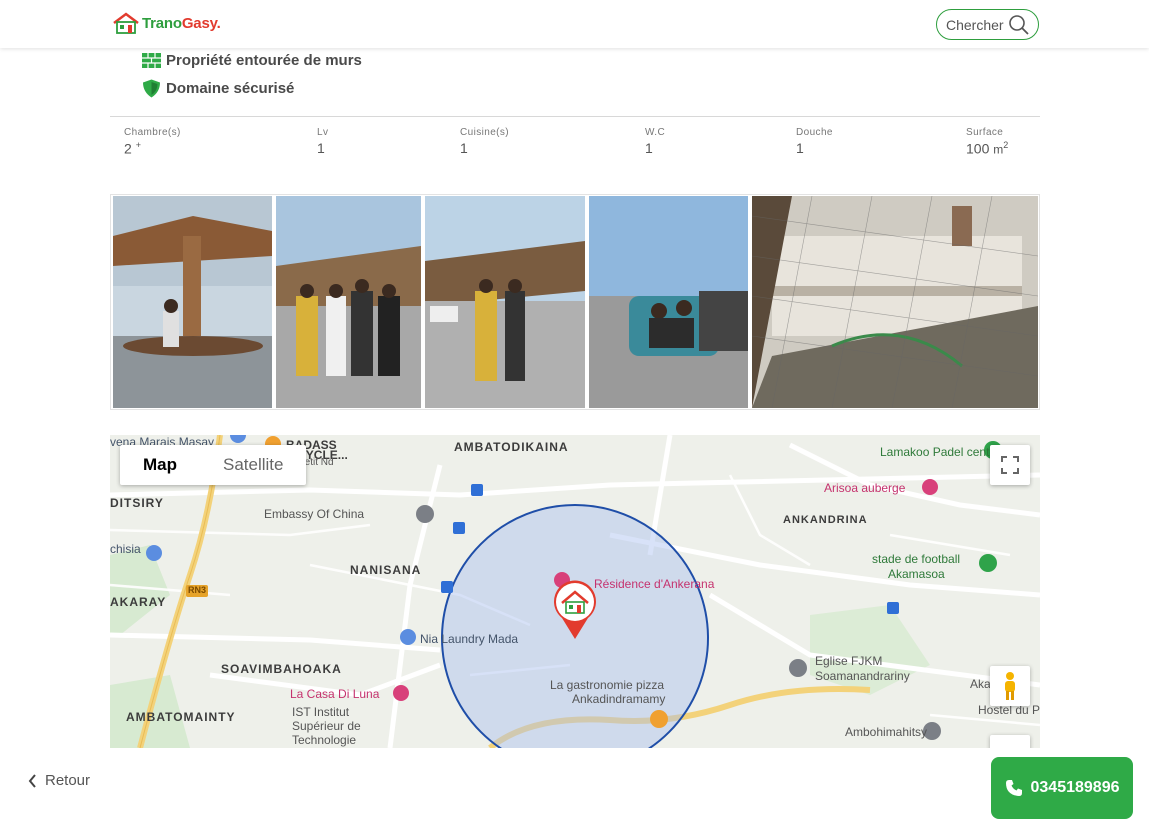  Describe the element at coordinates (32, 780) in the screenshot. I see `chevron-left-icon` at that location.